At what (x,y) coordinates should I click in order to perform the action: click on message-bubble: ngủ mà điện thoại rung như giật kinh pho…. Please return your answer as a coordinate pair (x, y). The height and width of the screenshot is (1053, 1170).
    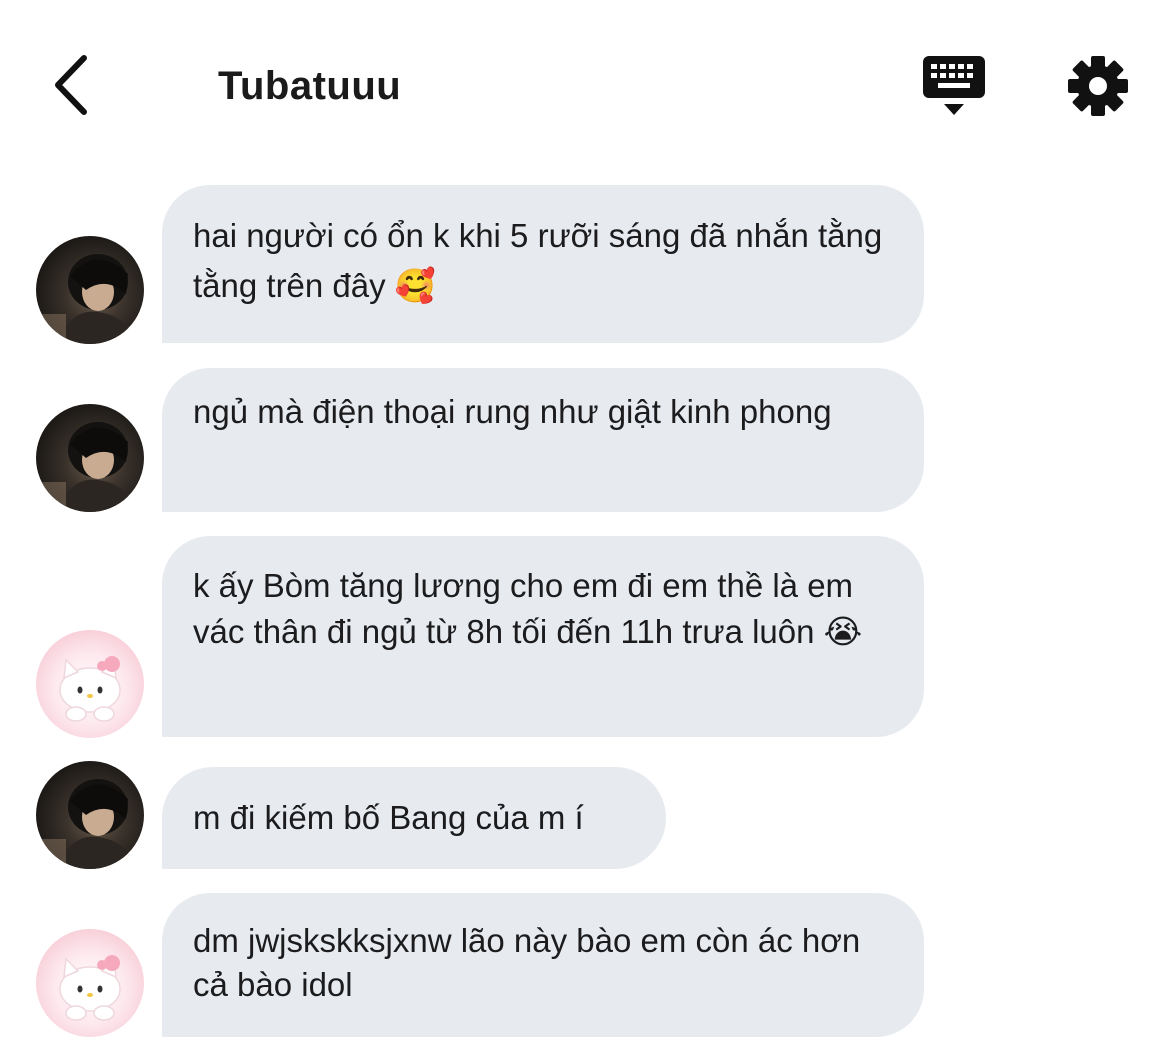
    Looking at the image, I should click on (543, 440).